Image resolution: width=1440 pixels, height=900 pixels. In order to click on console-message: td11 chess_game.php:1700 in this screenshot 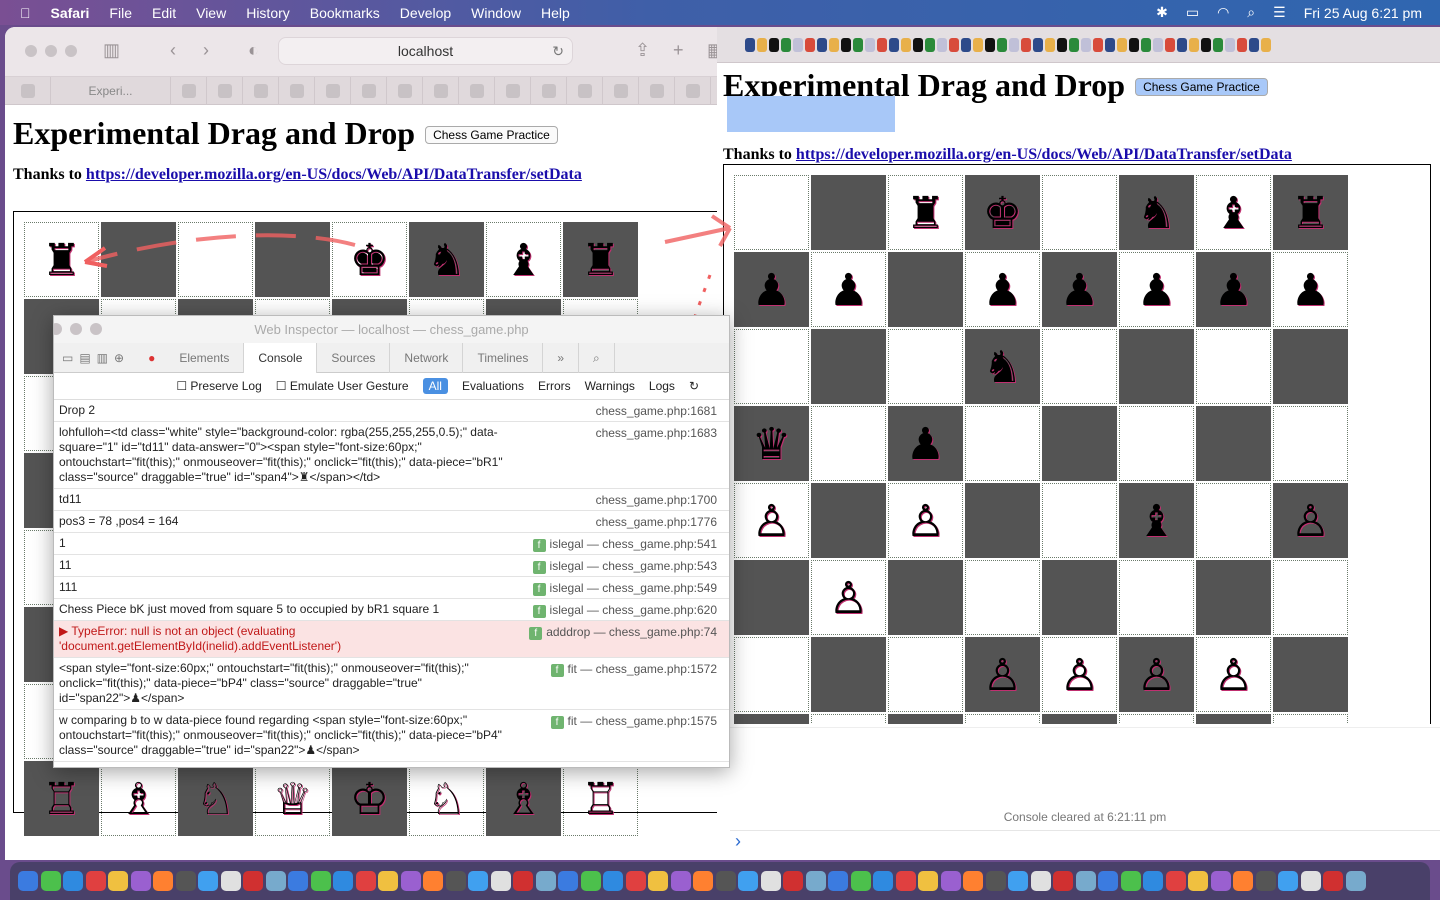, I will do `click(391, 500)`.